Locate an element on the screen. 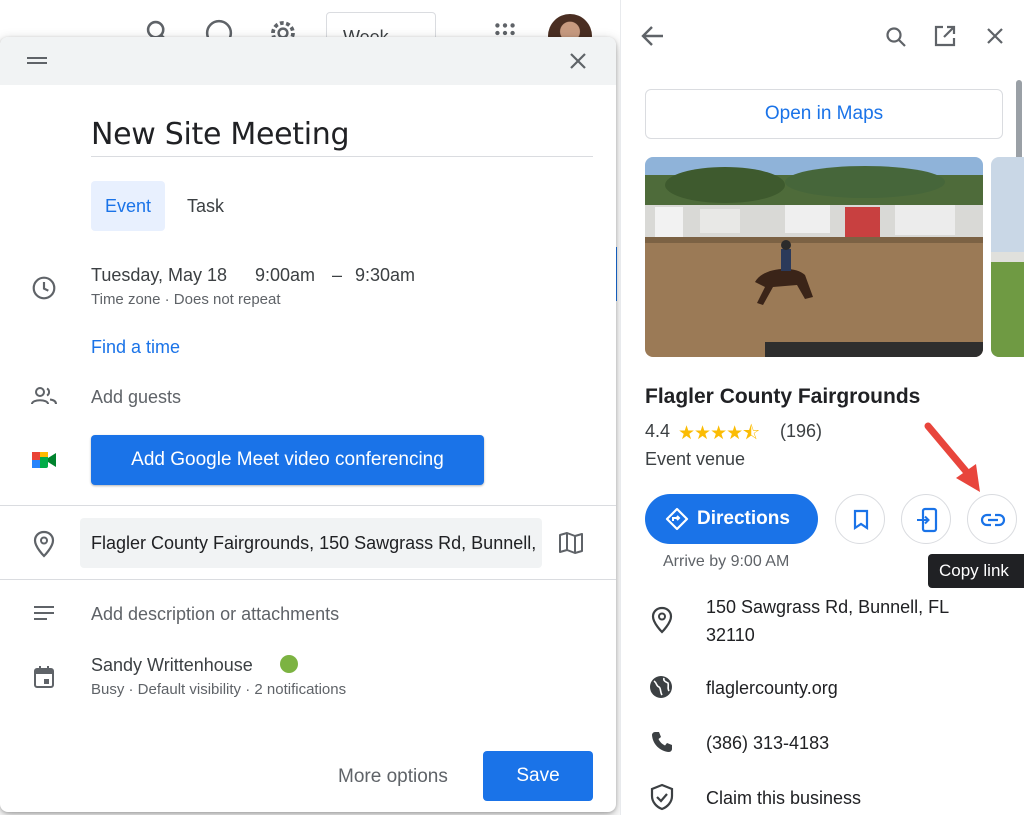  clock-icon is located at coordinates (44, 288).